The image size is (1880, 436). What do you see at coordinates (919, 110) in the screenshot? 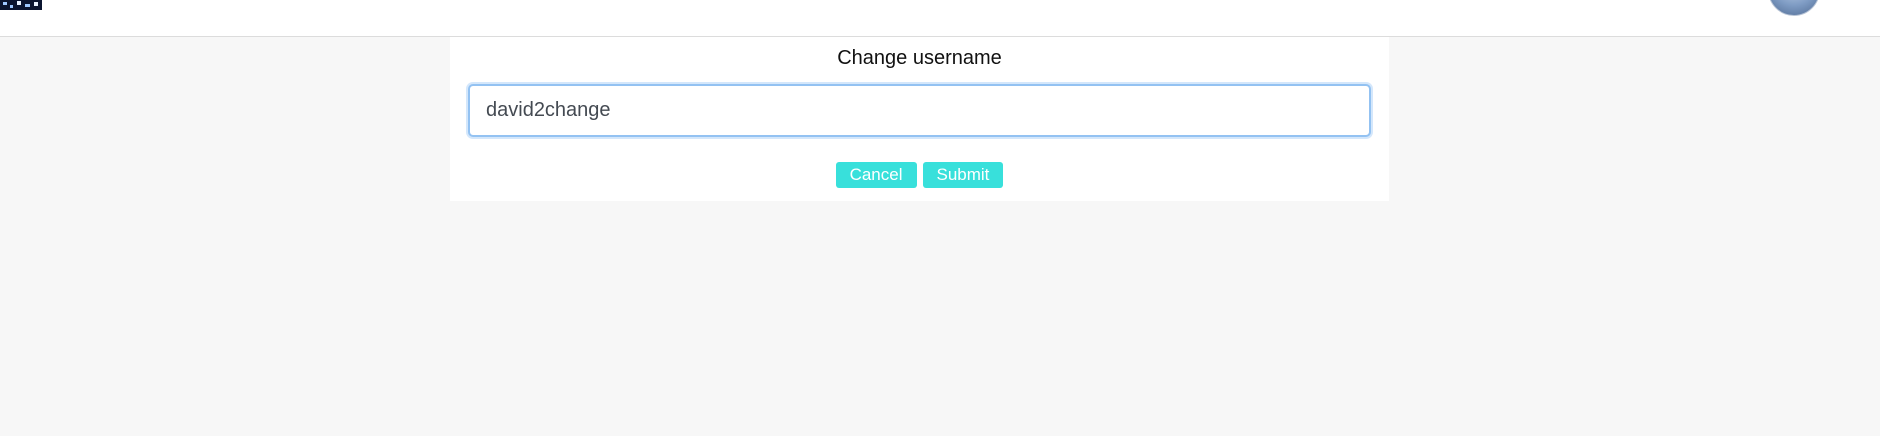
I see `username-input` at bounding box center [919, 110].